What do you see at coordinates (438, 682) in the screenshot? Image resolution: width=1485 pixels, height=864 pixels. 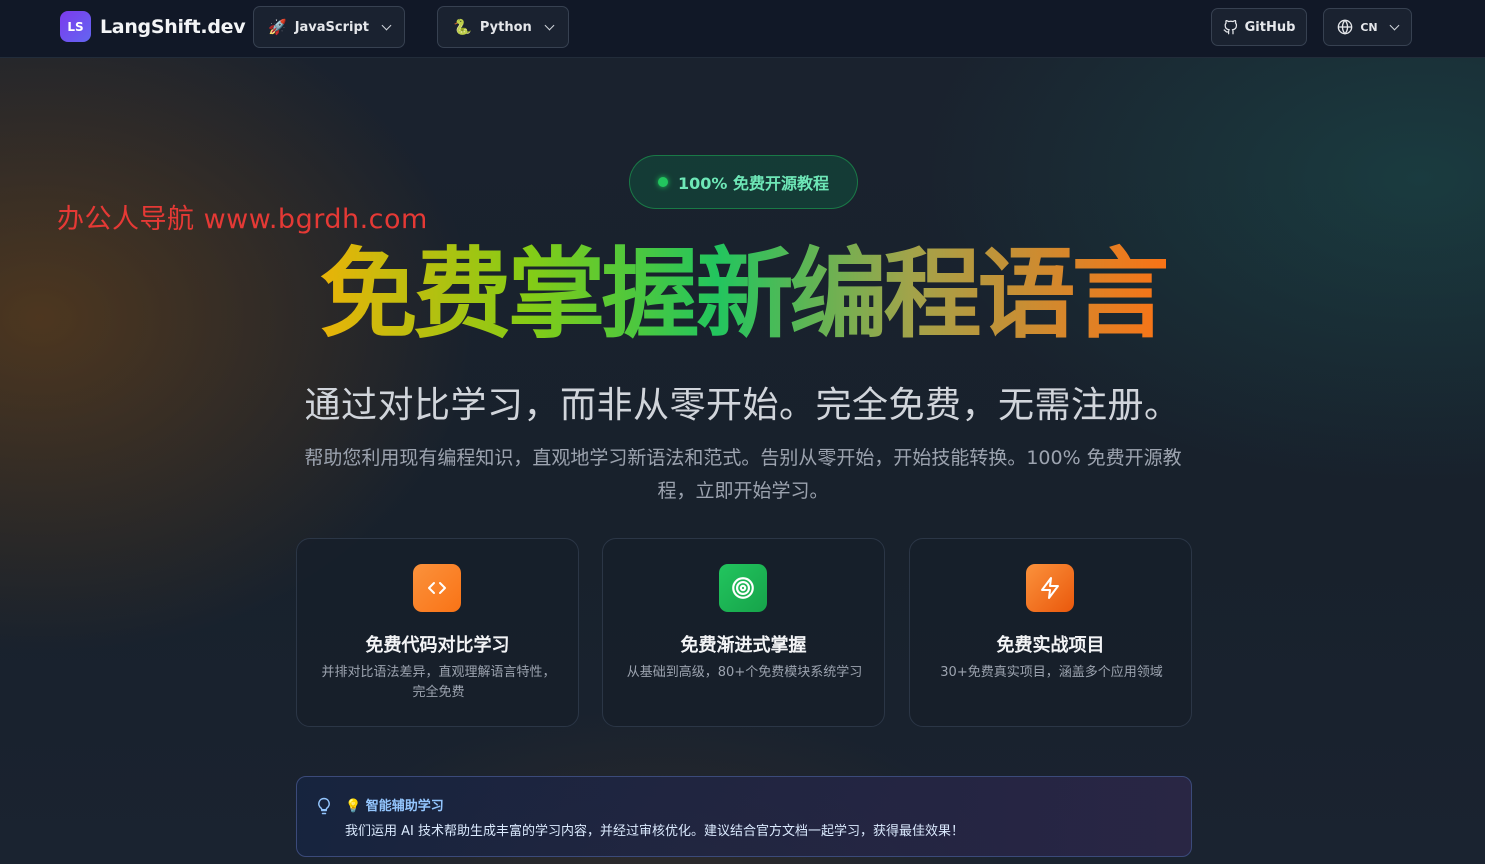 I see `feature-text: 并排对比语法差异，直观理解语言特性，完全免费` at bounding box center [438, 682].